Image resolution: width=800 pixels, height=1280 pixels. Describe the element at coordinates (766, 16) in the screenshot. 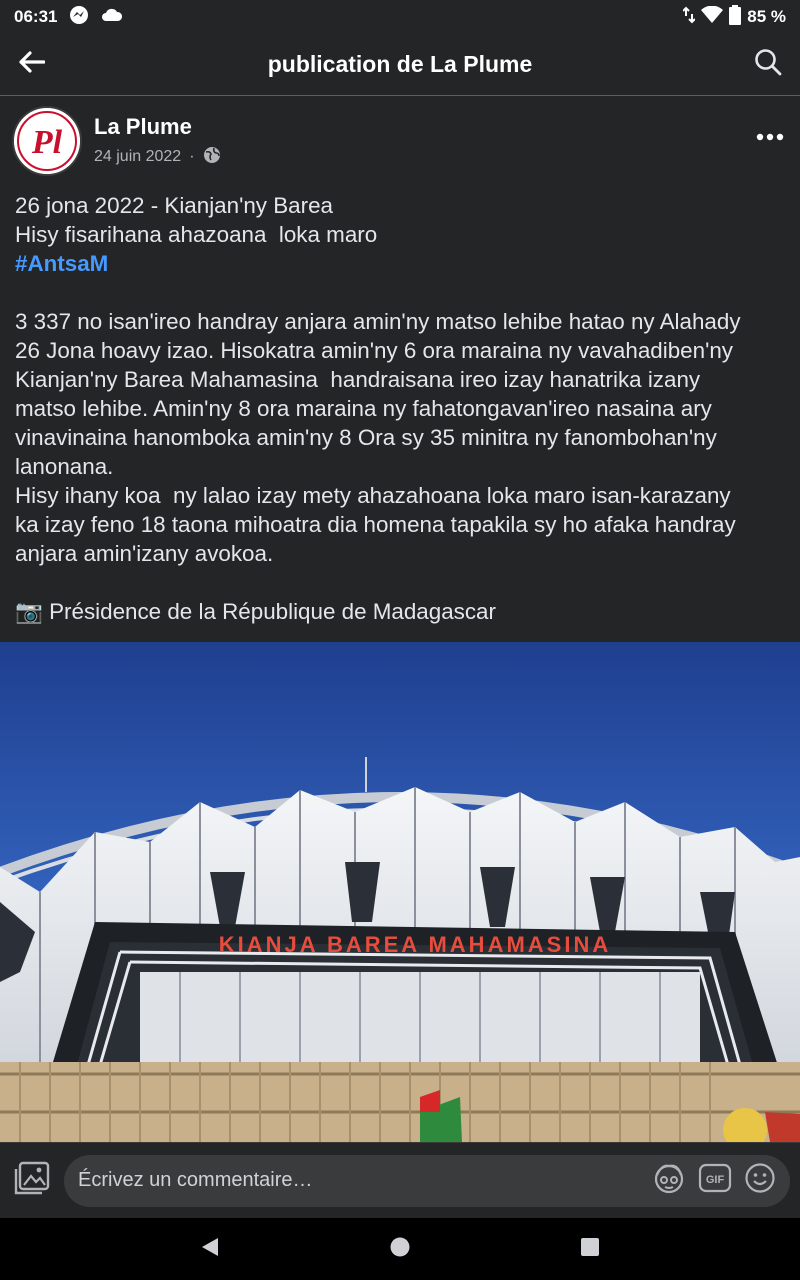

I see `battery-level: 85 %` at that location.